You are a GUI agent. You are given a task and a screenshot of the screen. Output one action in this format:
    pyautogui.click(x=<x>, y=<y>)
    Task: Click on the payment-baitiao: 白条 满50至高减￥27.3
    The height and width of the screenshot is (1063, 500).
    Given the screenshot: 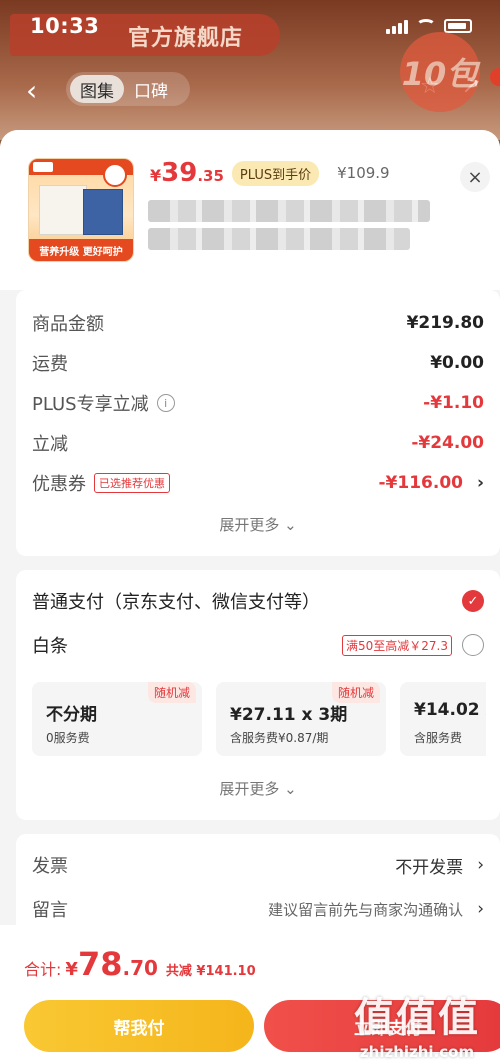 What is the action you would take?
    pyautogui.click(x=258, y=645)
    